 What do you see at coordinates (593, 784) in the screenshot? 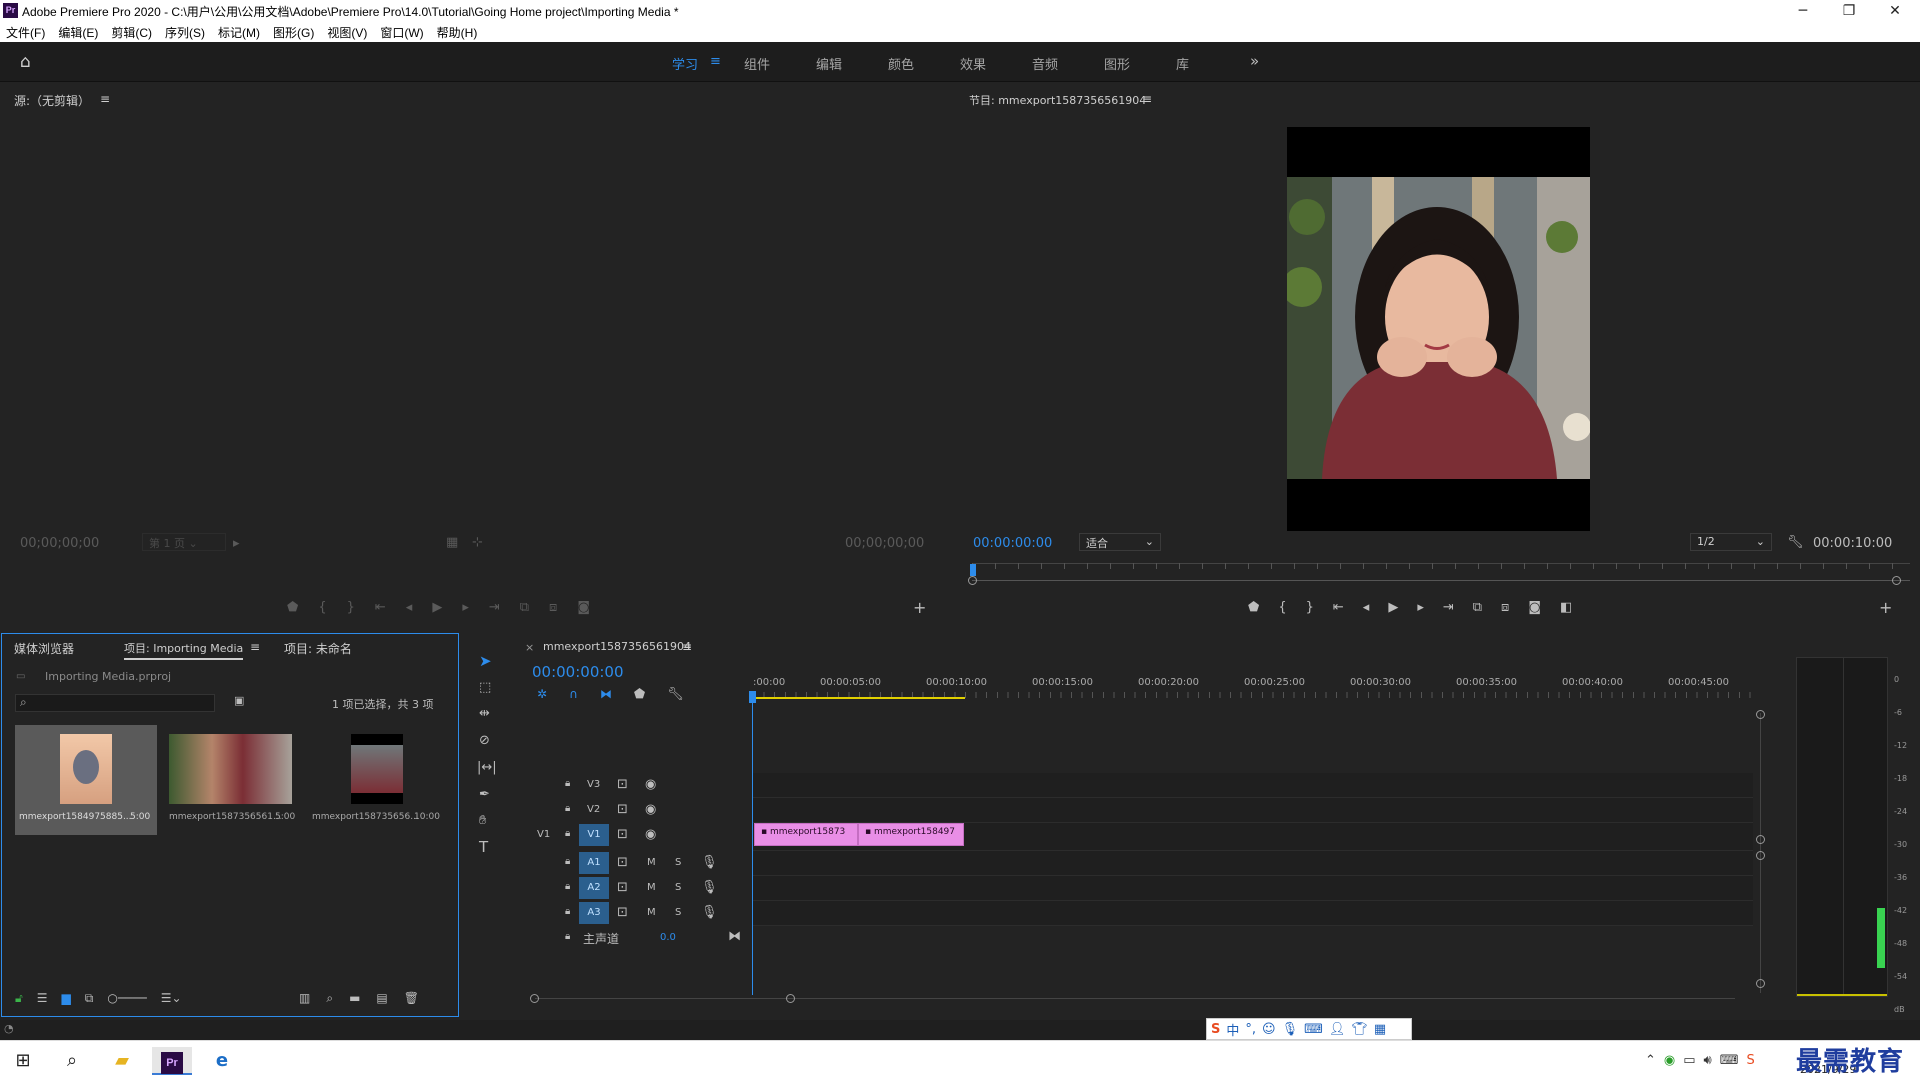
I see `track-label: V3` at bounding box center [593, 784].